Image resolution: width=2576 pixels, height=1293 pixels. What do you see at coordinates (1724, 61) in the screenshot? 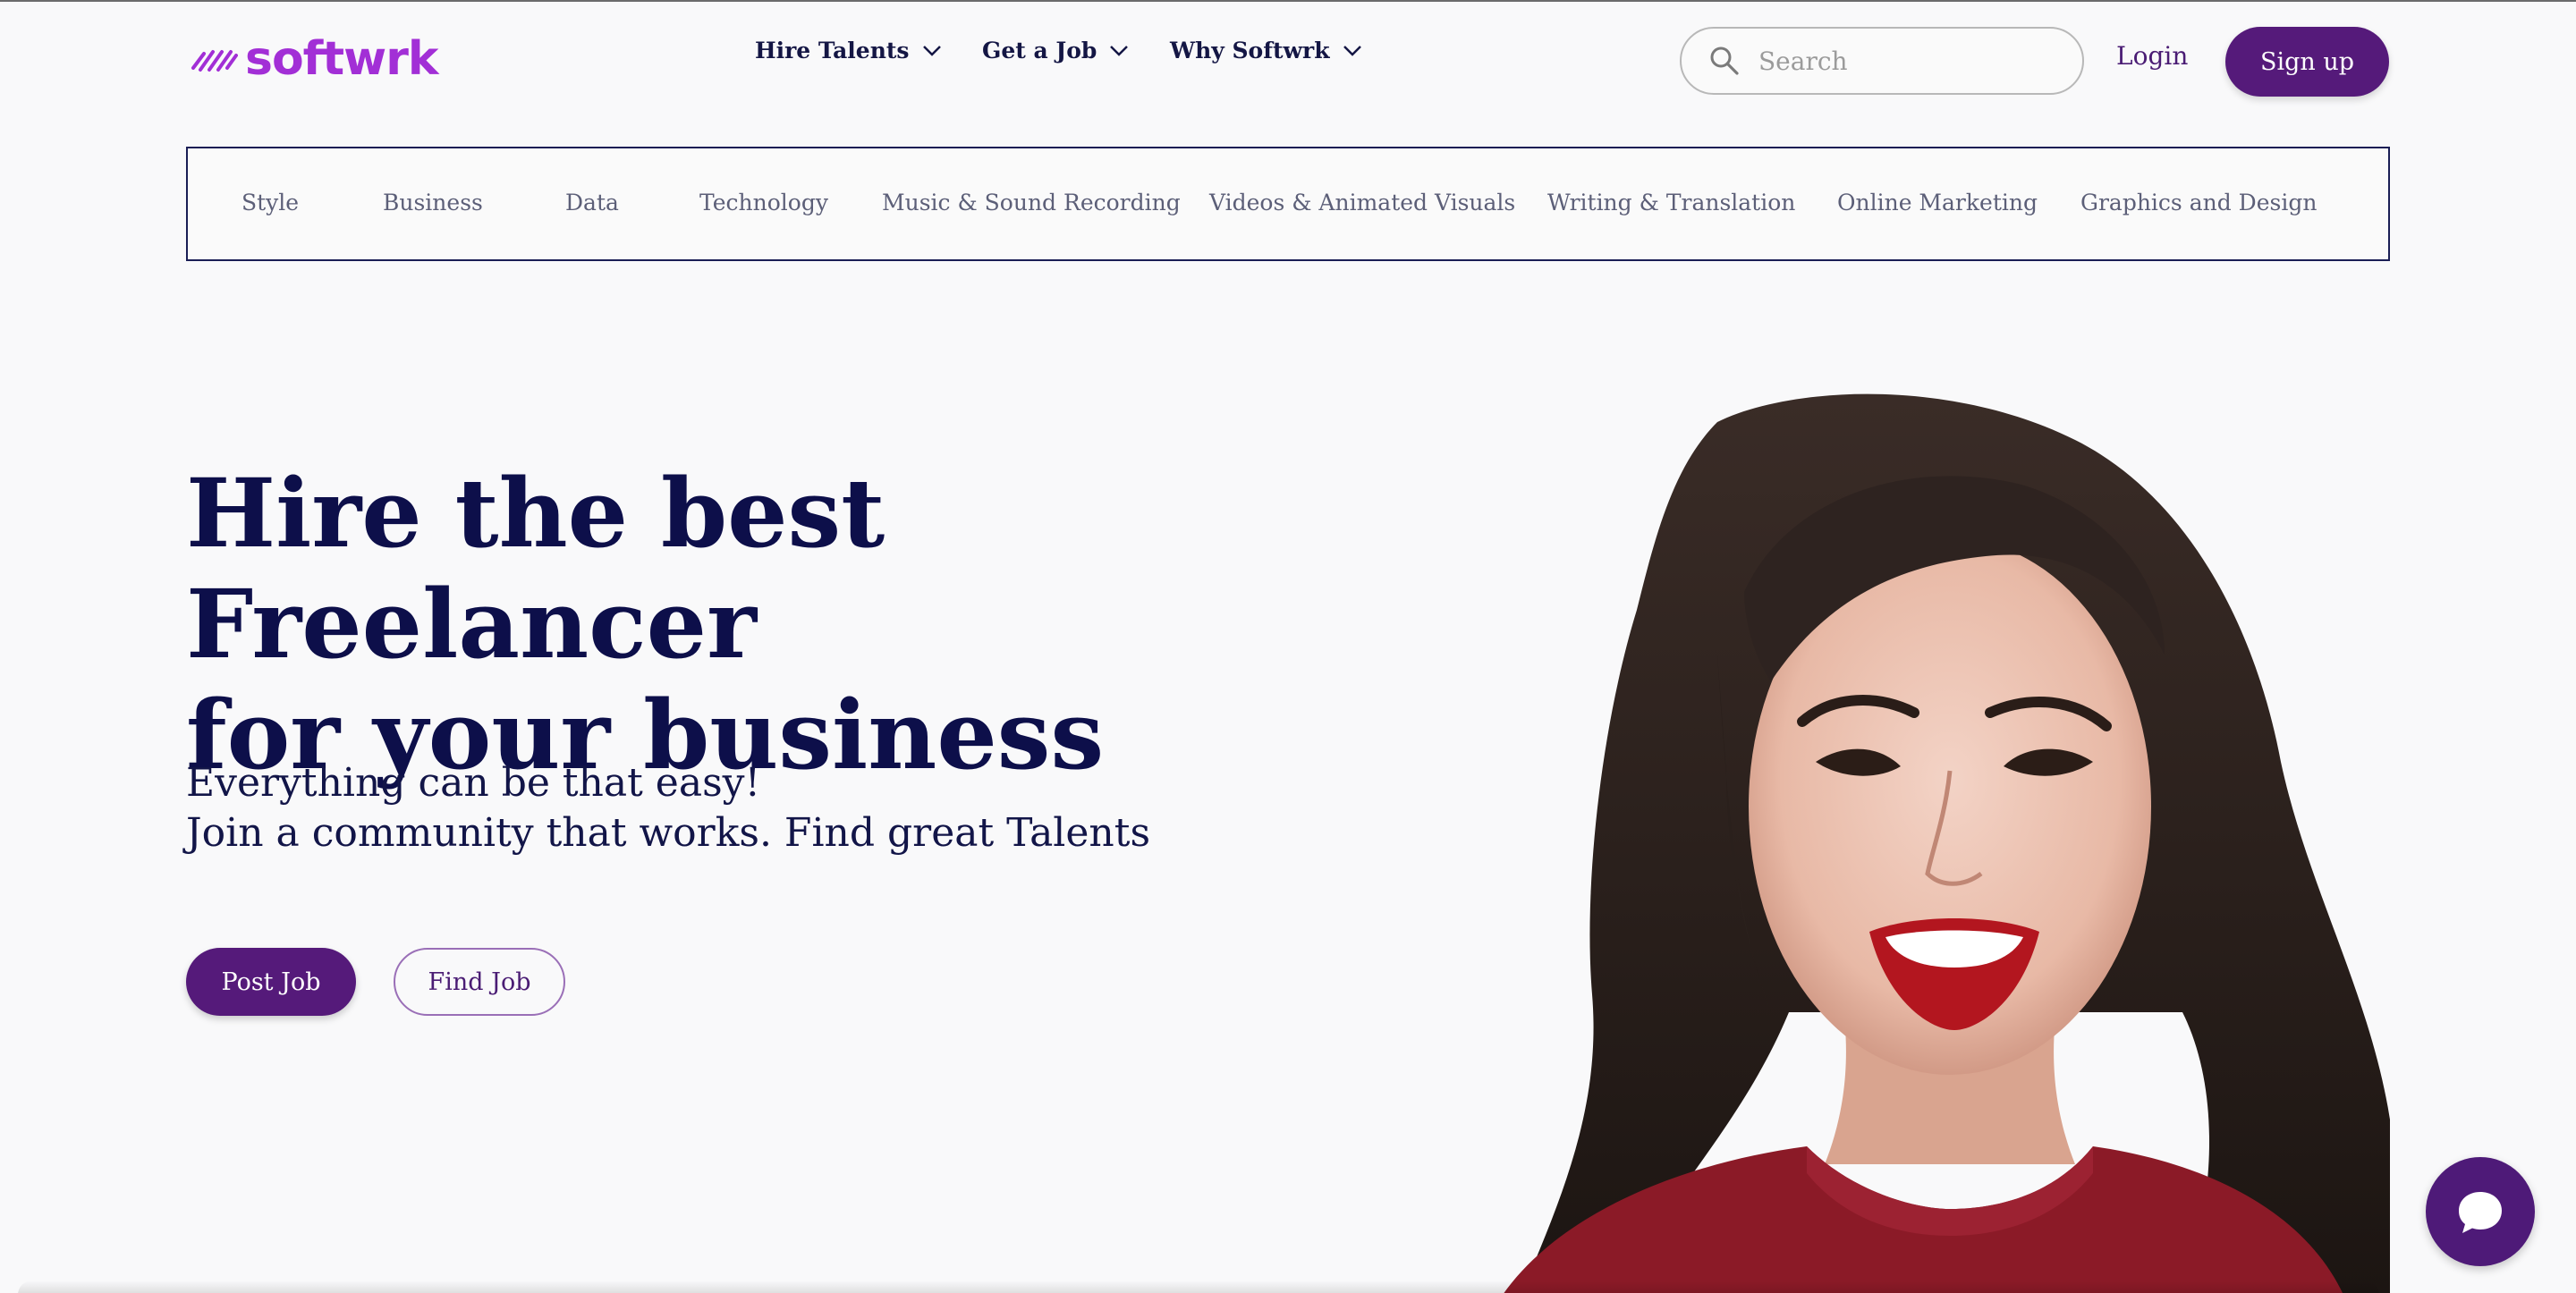
I see `search-icon` at bounding box center [1724, 61].